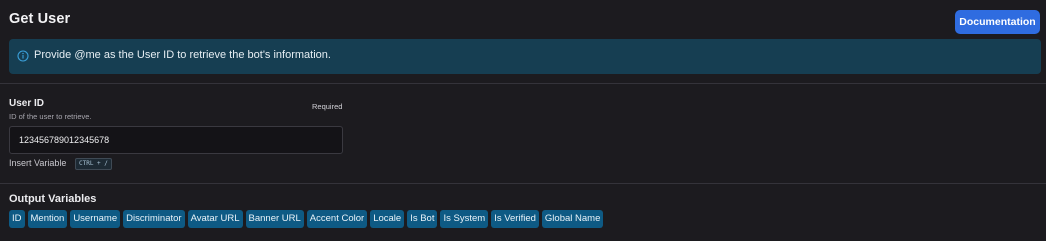 This screenshot has width=1046, height=241. What do you see at coordinates (997, 22) in the screenshot?
I see `documentation-button: Documentation` at bounding box center [997, 22].